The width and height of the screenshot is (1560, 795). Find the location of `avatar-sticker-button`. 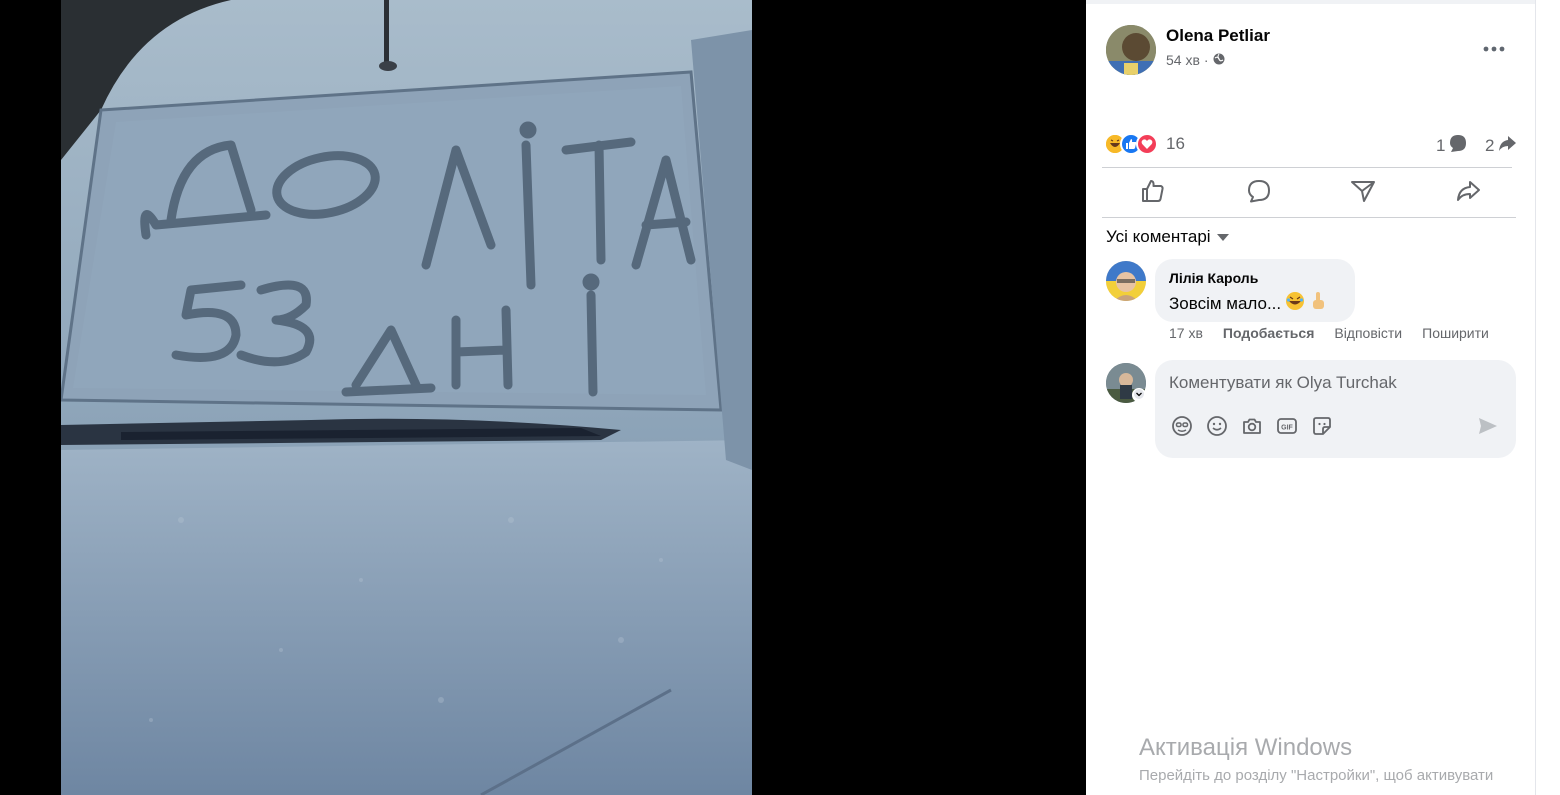

avatar-sticker-button is located at coordinates (1182, 428).